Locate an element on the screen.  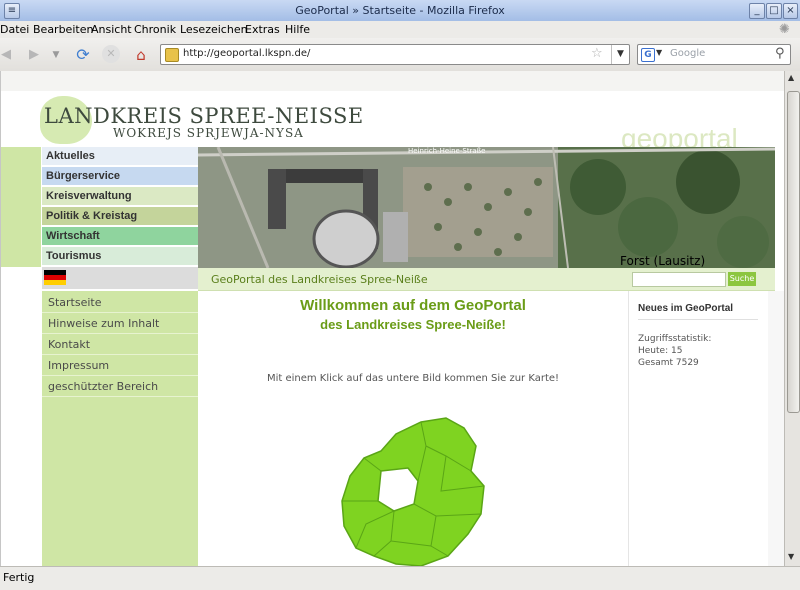
url-text: http://geoportal.lkspn.de/ is located at coordinates (246, 53).